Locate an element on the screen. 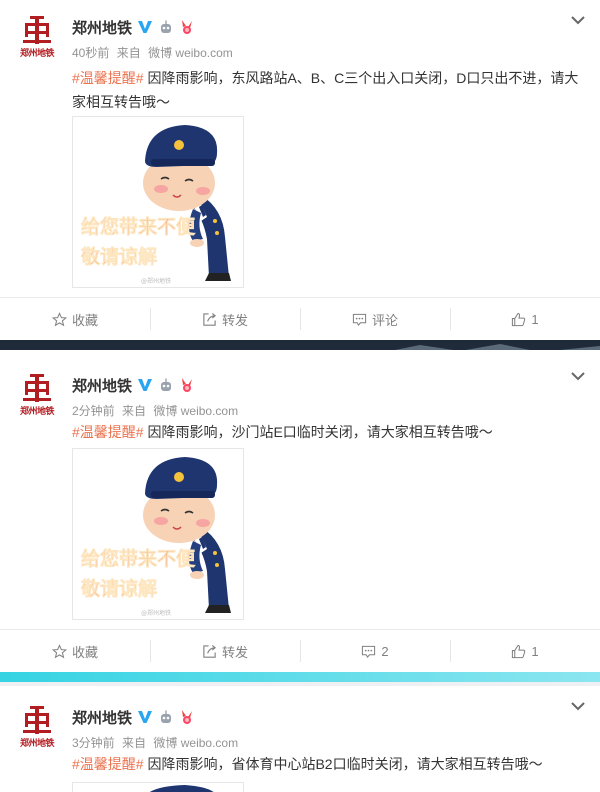 The width and height of the screenshot is (600, 792). comment-button: 评论 is located at coordinates (375, 319).